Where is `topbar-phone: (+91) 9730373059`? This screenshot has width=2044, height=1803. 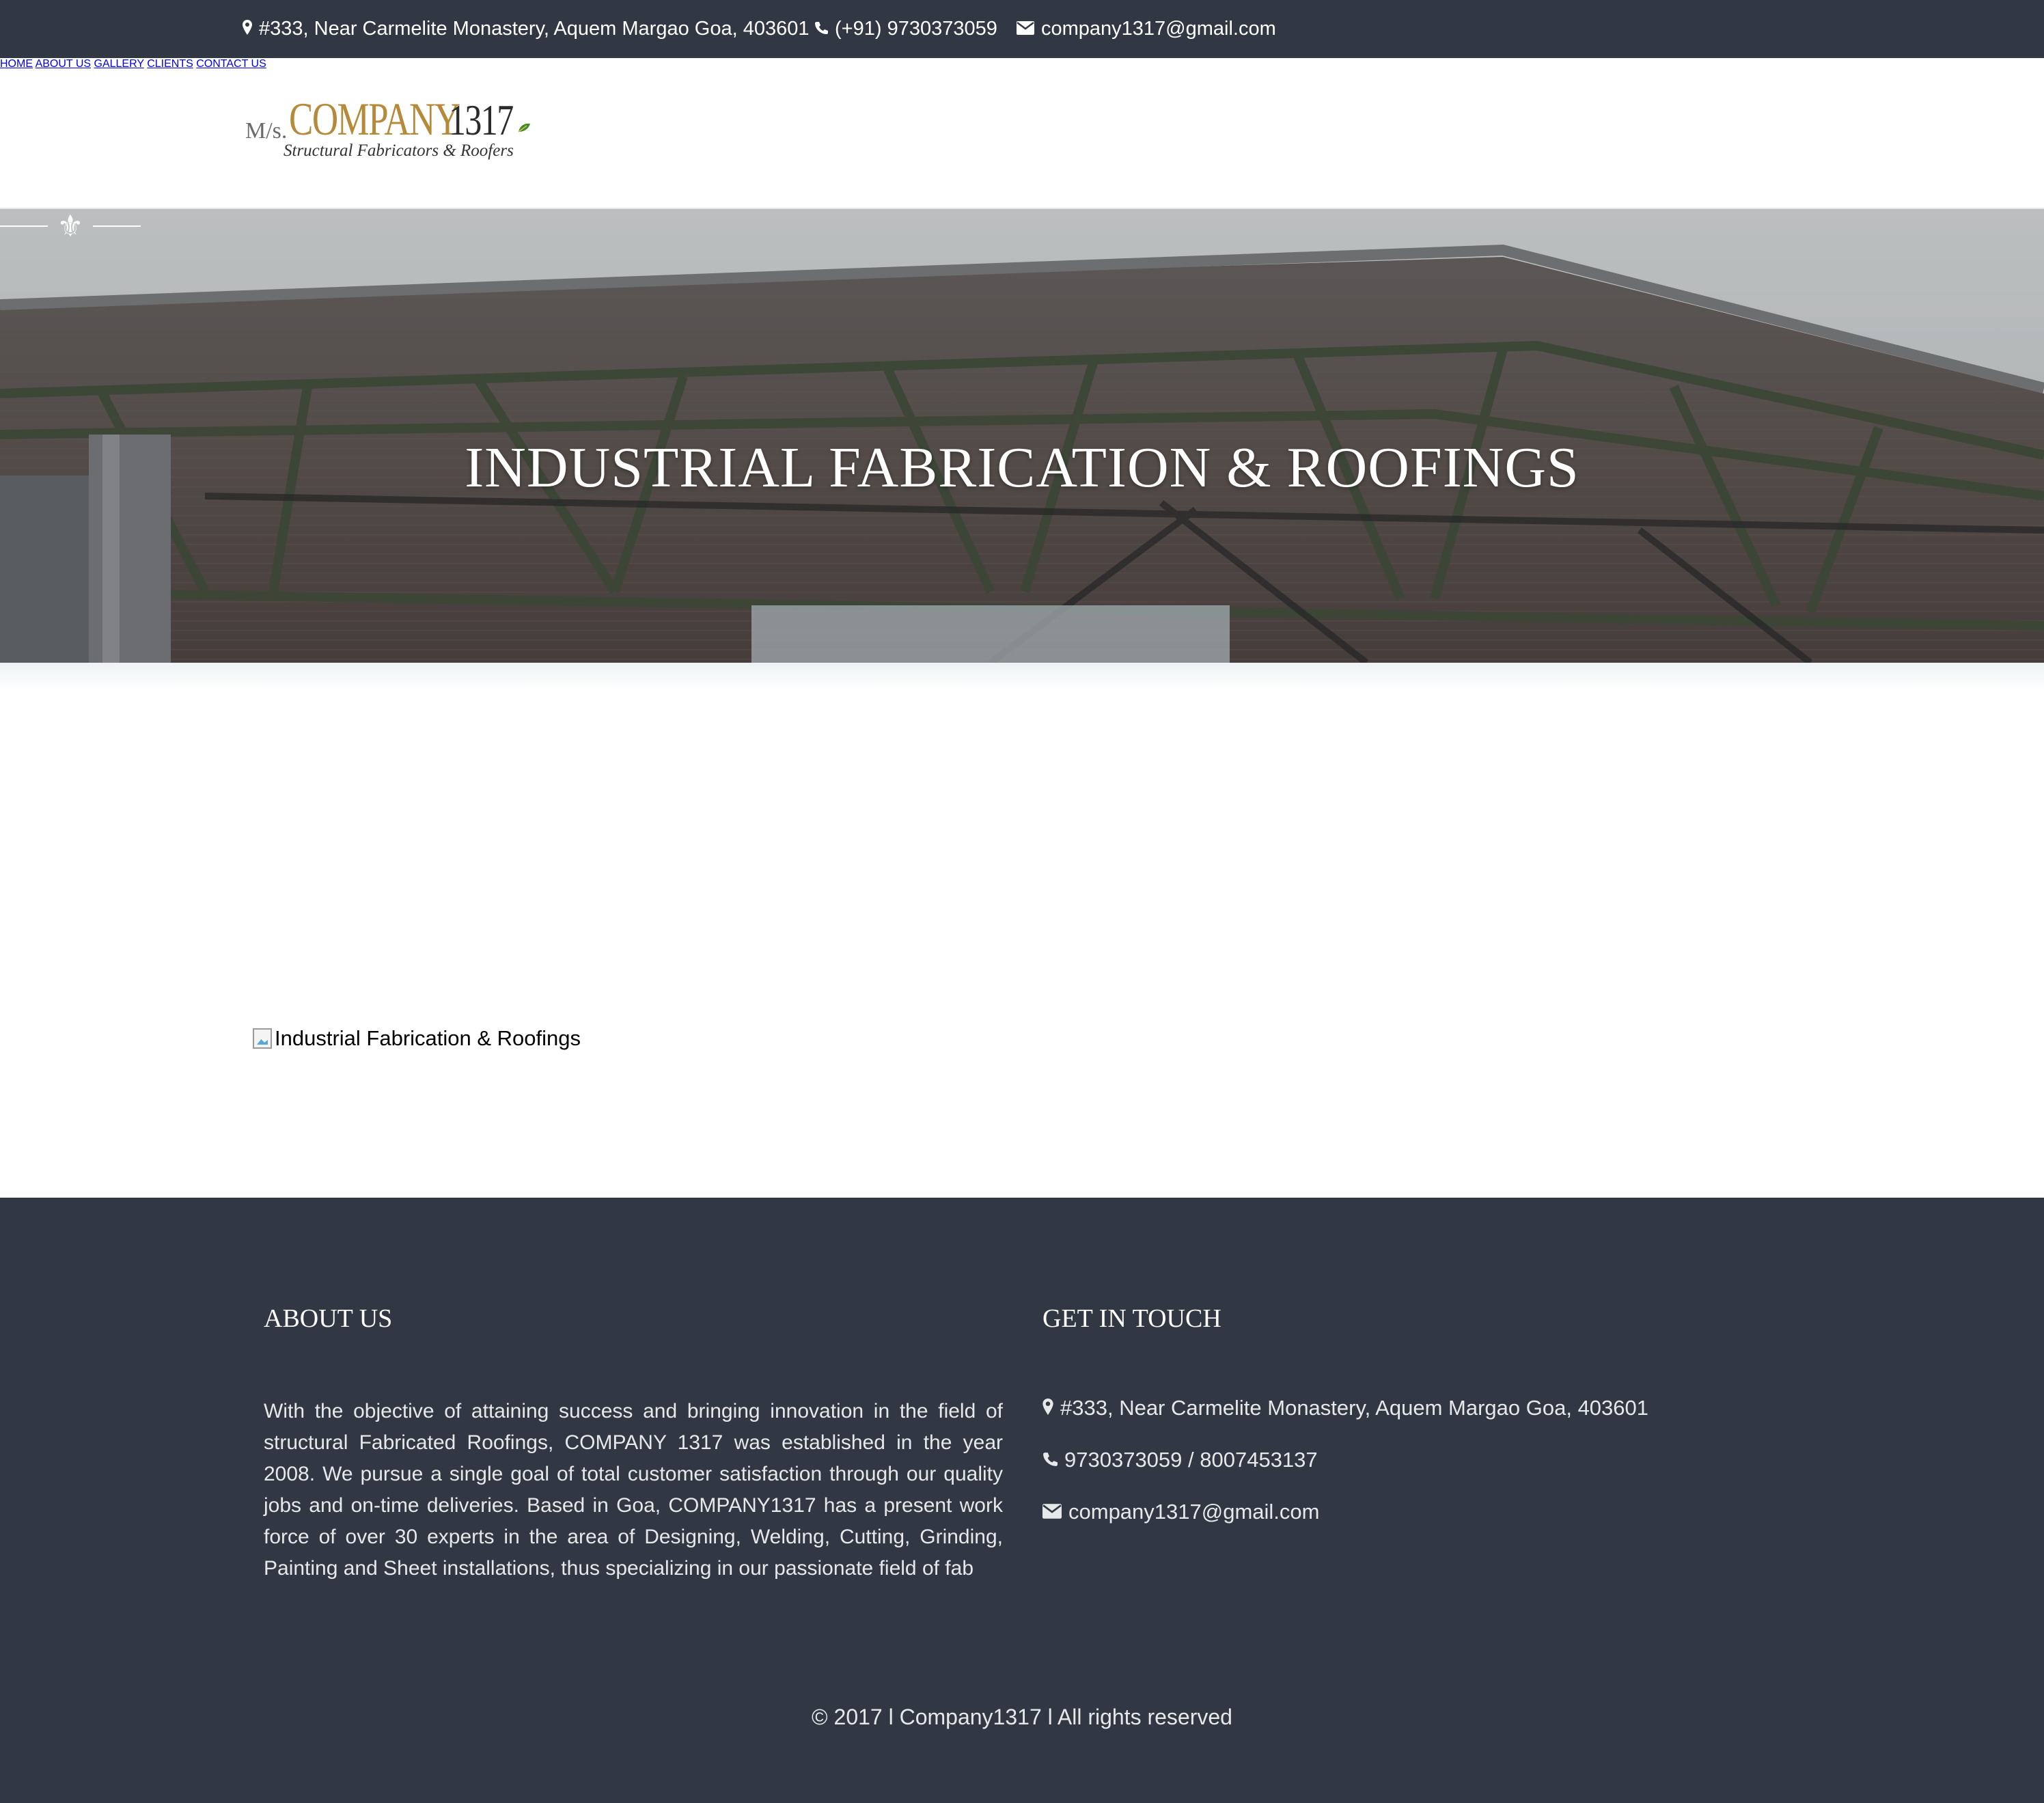 topbar-phone: (+91) 9730373059 is located at coordinates (905, 29).